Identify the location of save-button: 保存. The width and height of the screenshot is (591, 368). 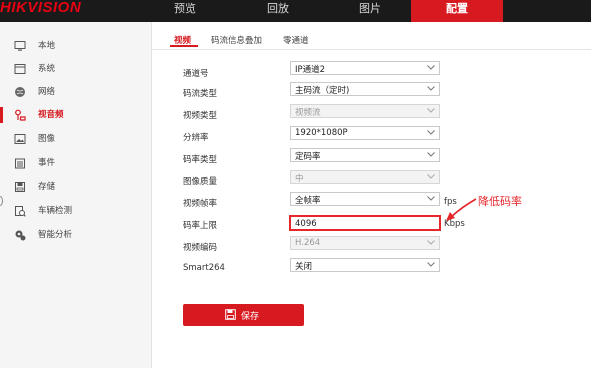
(243, 315).